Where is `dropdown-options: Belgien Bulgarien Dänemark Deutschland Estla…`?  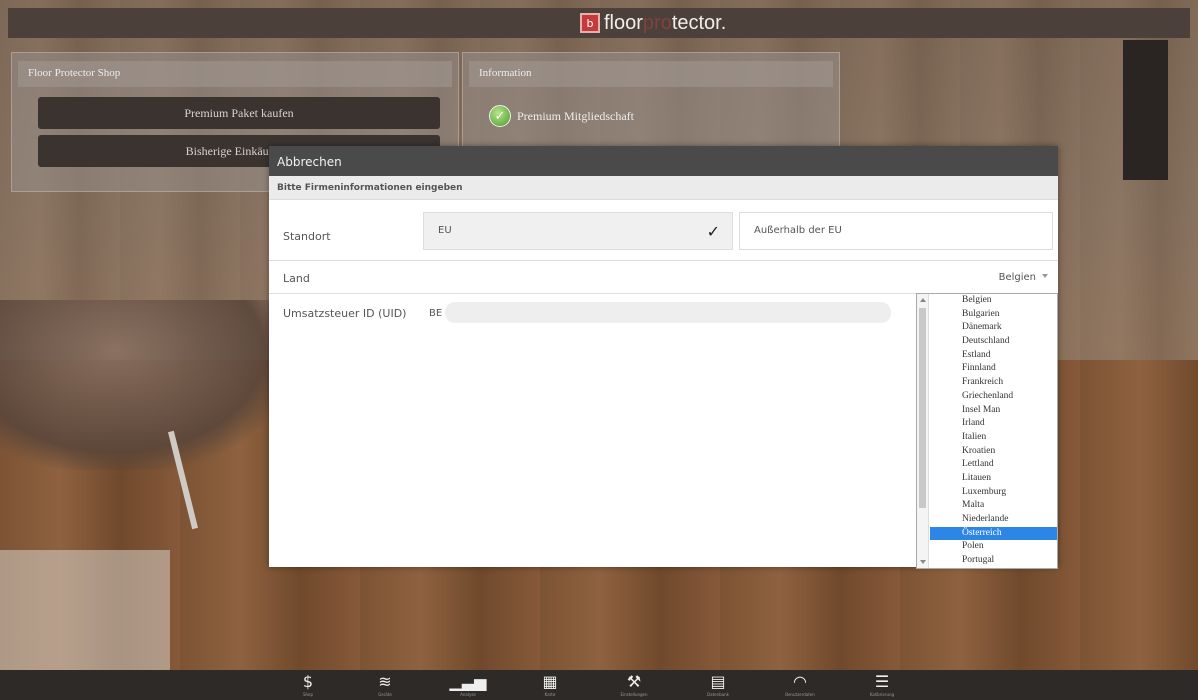 dropdown-options: Belgien Bulgarien Dänemark Deutschland Estla… is located at coordinates (993, 431).